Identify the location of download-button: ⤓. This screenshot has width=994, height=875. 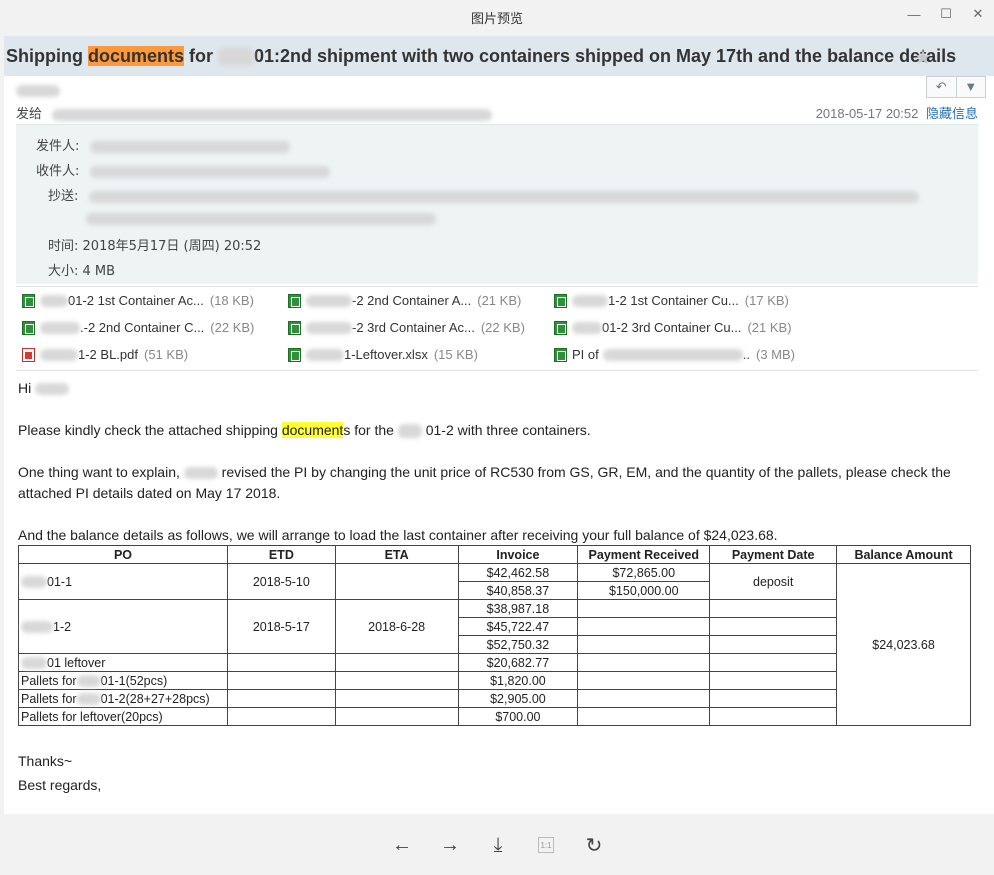
(498, 845).